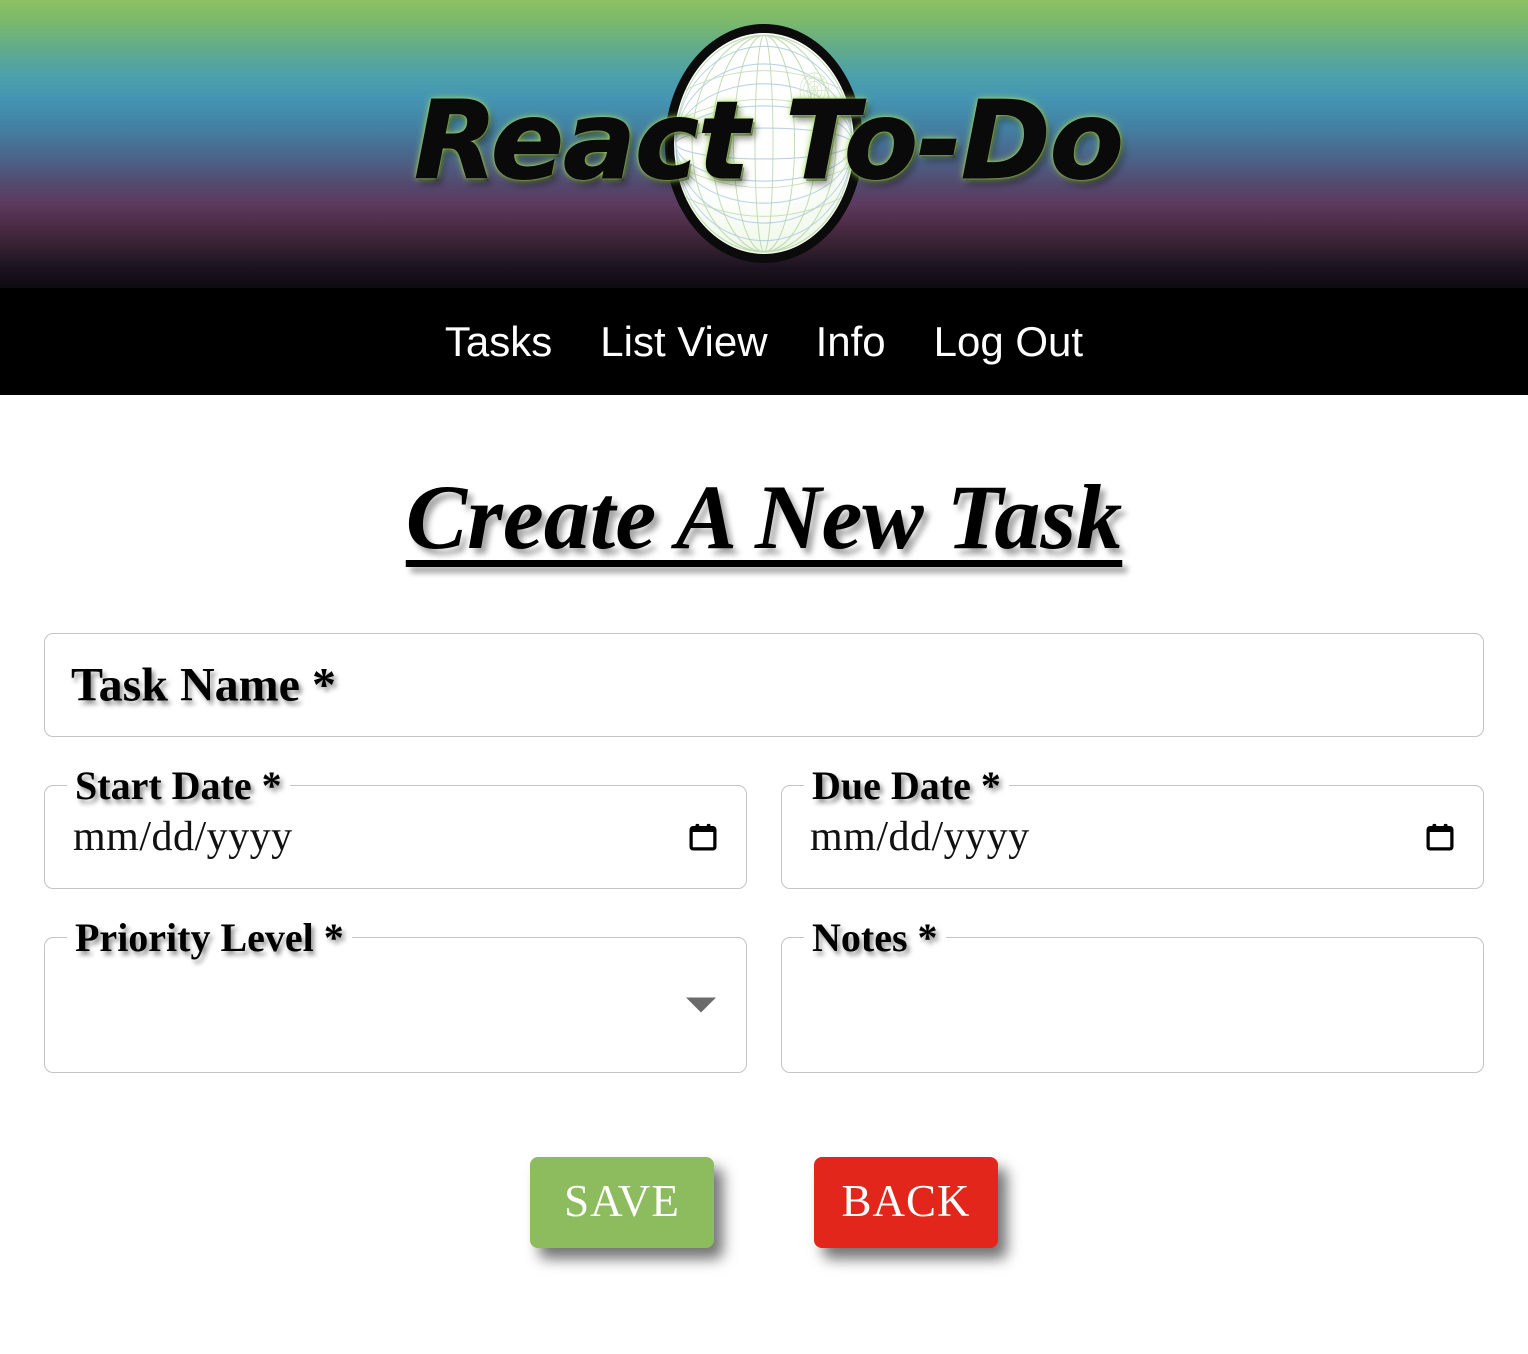 This screenshot has height=1354, width=1528. I want to click on start-date-placeholder: mm/dd/yyyy, so click(183, 836).